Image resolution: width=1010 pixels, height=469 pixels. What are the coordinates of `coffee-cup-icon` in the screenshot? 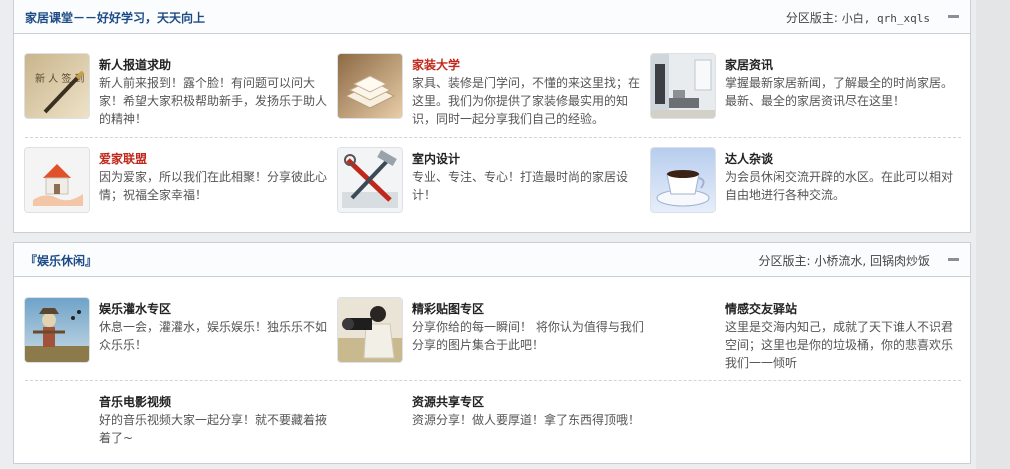 It's located at (683, 180).